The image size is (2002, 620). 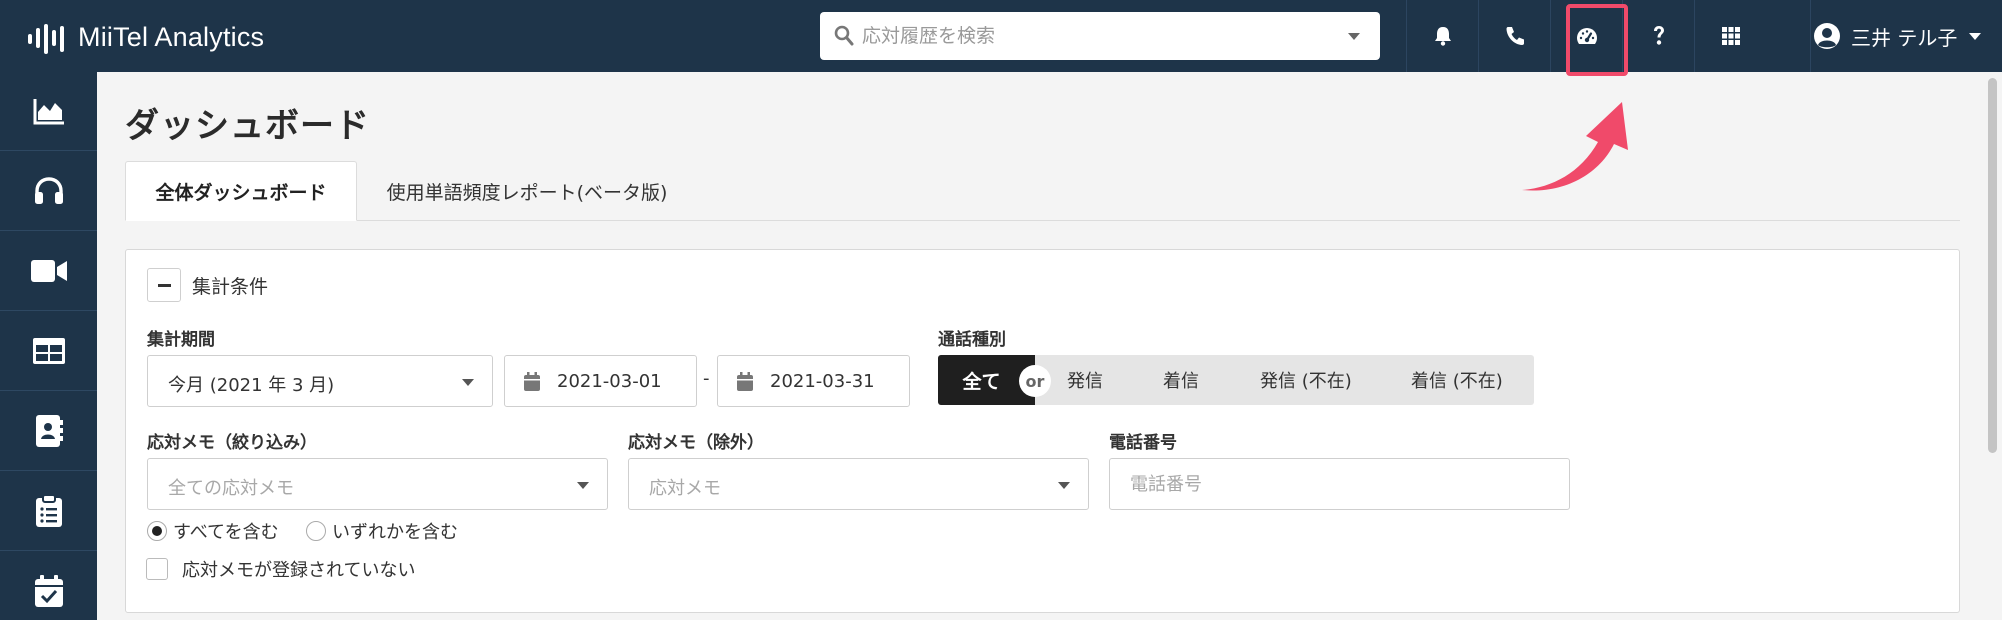 I want to click on bell-icon, so click(x=1442, y=36).